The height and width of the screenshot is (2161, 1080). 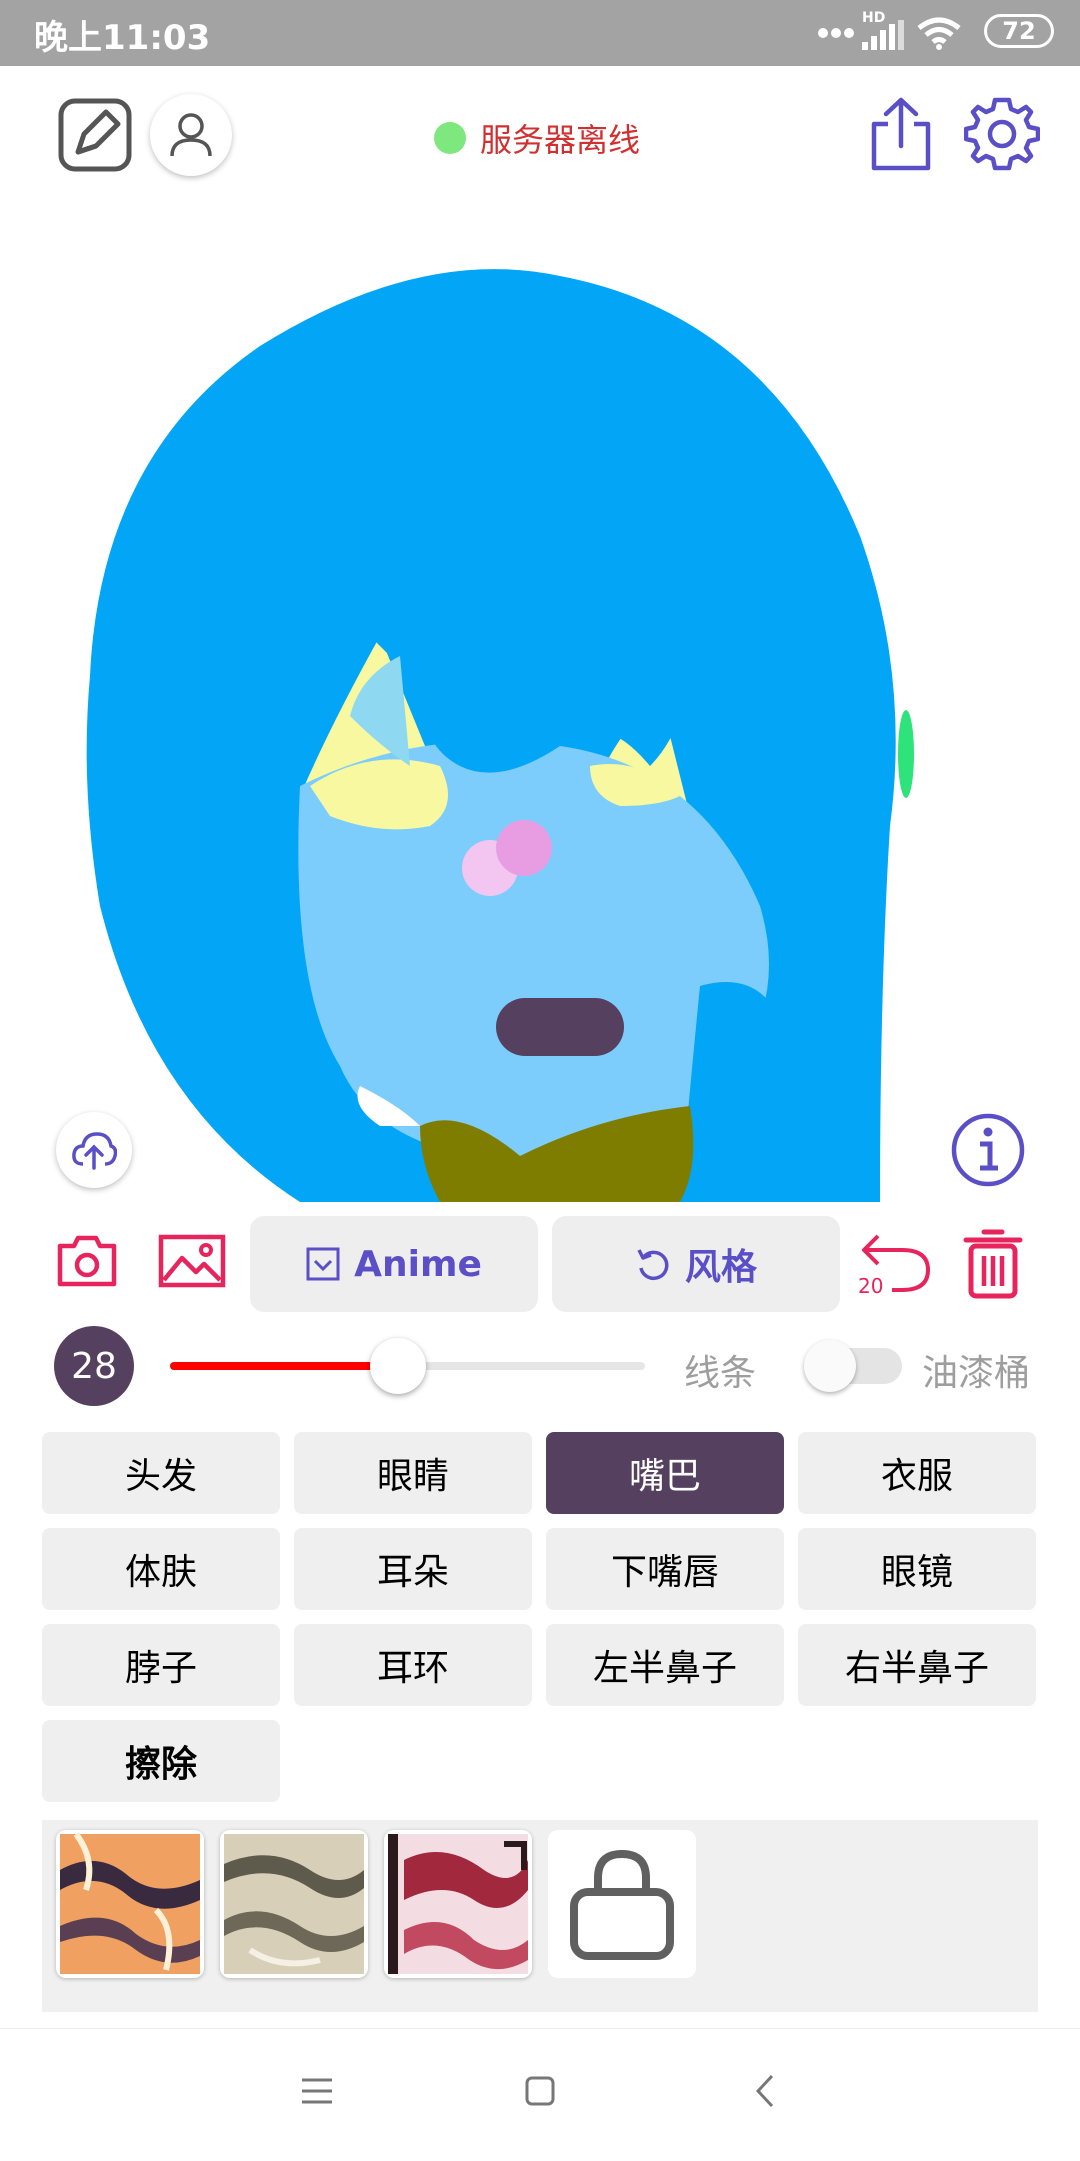 What do you see at coordinates (284, 1366) in the screenshot?
I see `brush-size-slider-fill` at bounding box center [284, 1366].